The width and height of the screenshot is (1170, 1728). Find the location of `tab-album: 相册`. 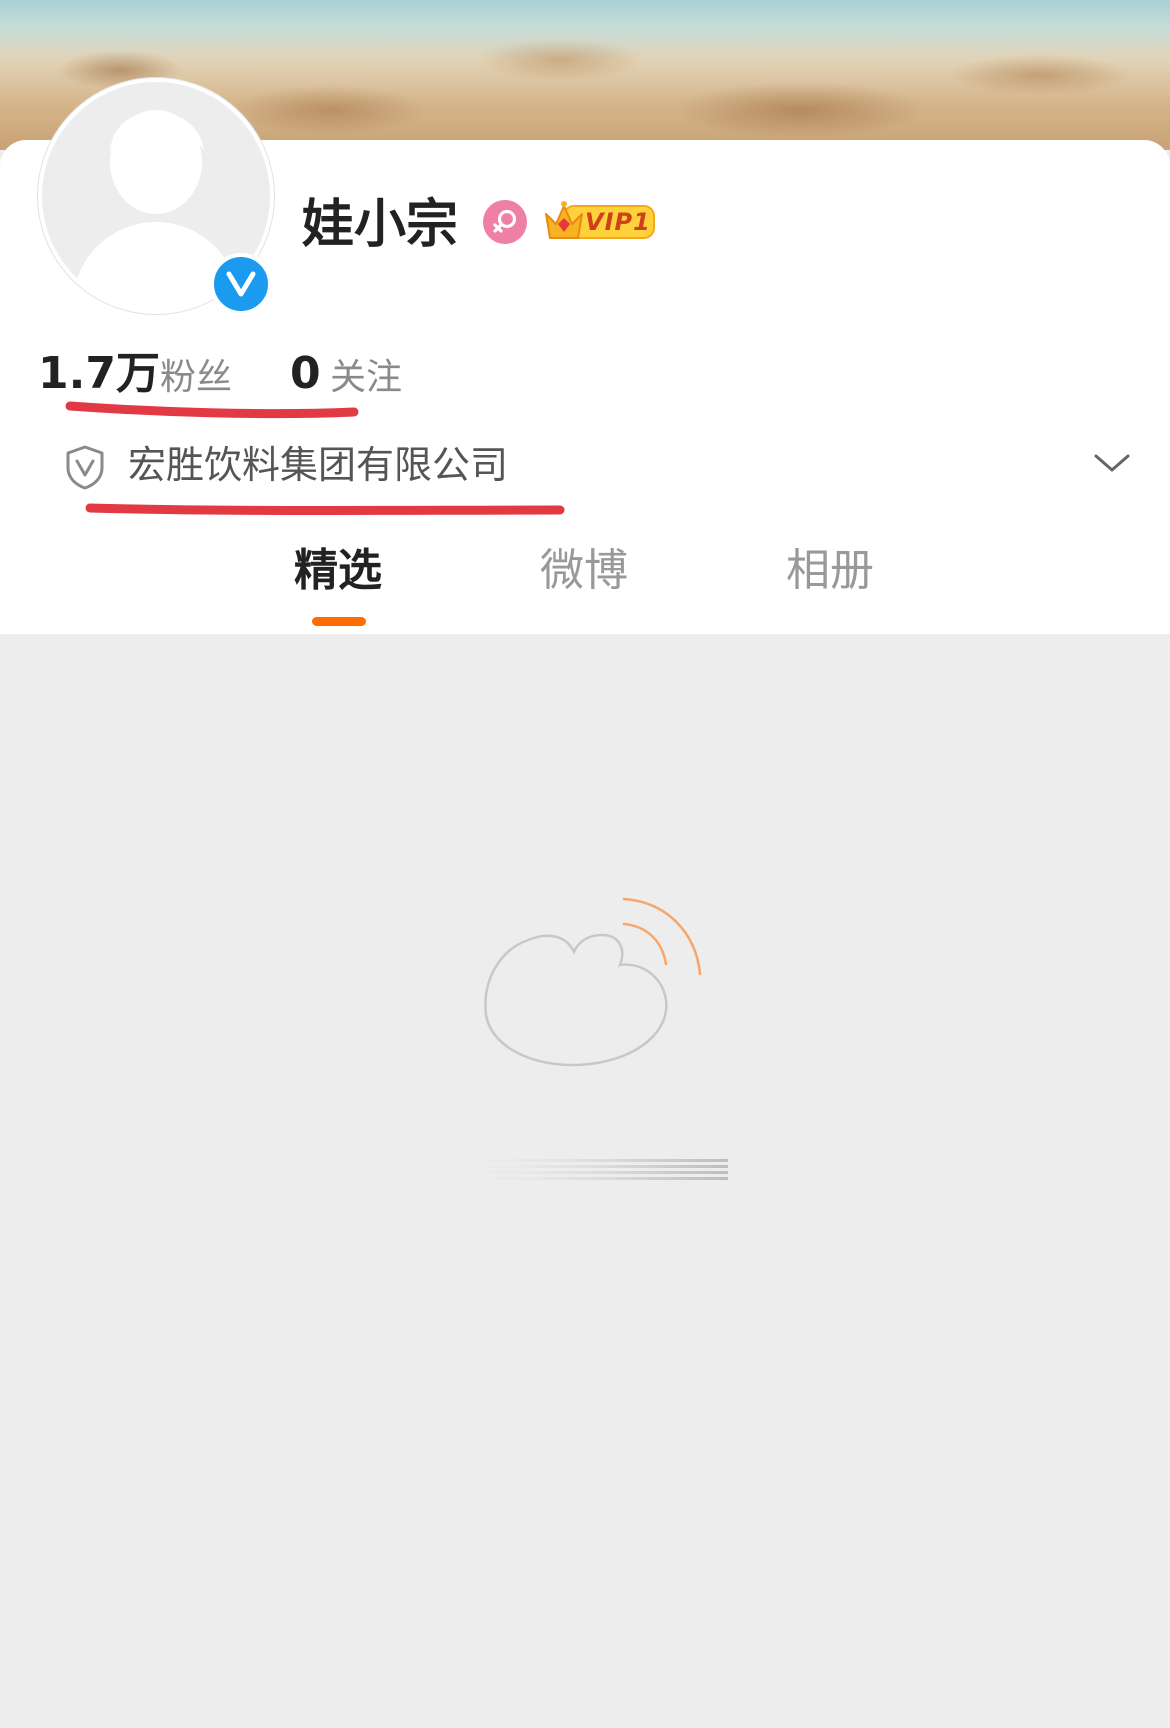

tab-album: 相册 is located at coordinates (830, 571).